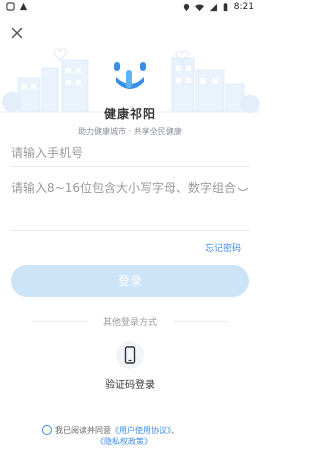 This screenshot has width=320, height=463. I want to click on status-right: 8:21, so click(218, 7).